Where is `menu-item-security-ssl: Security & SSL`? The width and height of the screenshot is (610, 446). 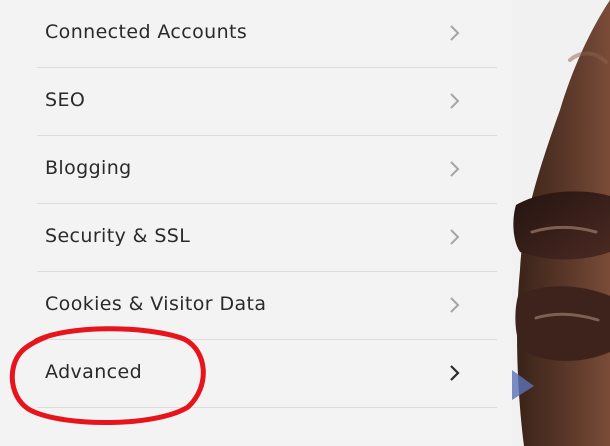 menu-item-security-ssl: Security & SSL is located at coordinates (267, 238).